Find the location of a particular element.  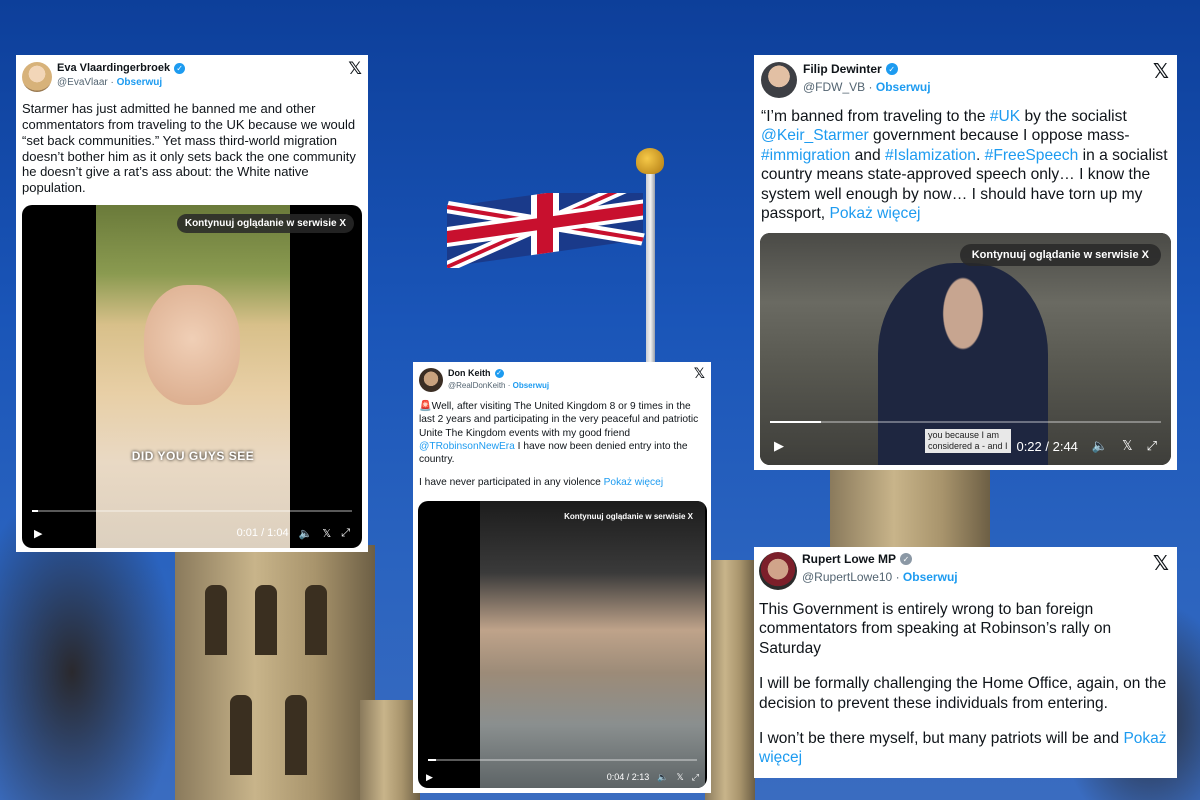

tweet-header: Filip Dewinter ✓ @FDW_VB · Obserwuj 𝕏 is located at coordinates (965, 77).